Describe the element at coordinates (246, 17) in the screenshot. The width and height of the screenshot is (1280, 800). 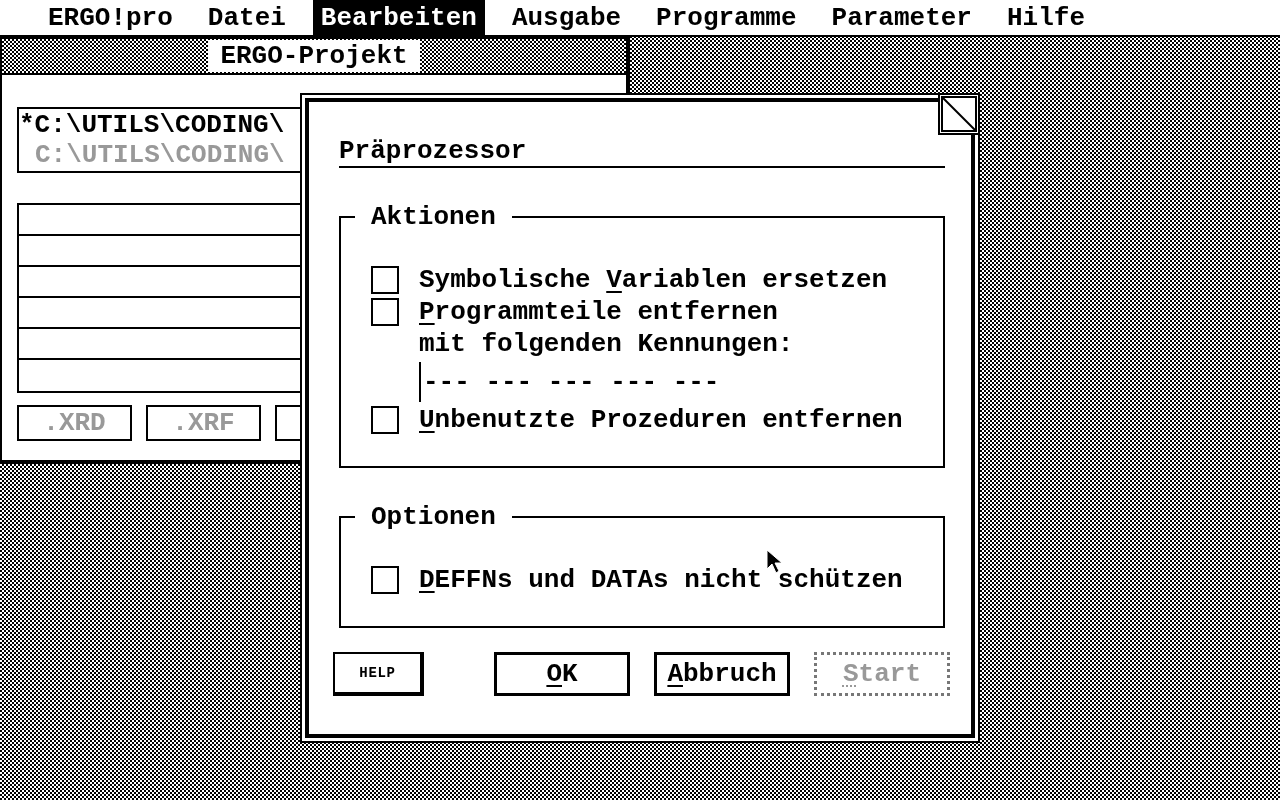
I see `menu-item: Datei` at that location.